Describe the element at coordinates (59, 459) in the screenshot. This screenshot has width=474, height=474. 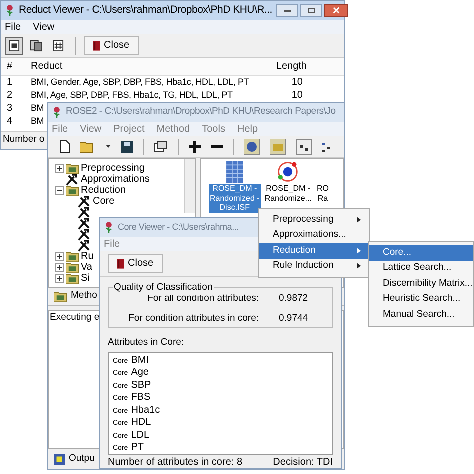
I see `output-icon` at that location.